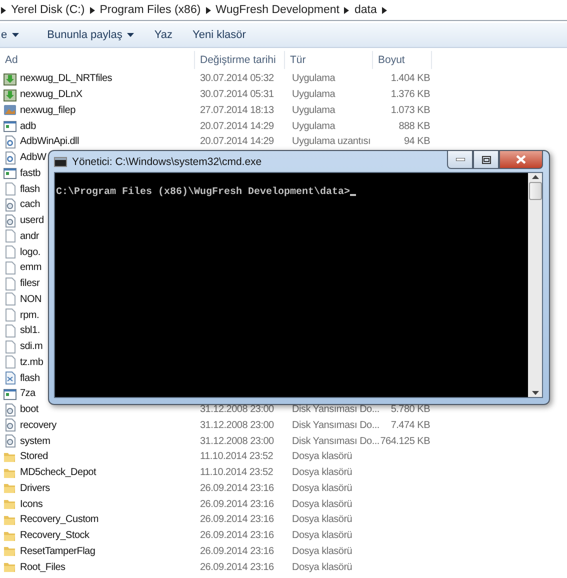 The image size is (567, 578). Describe the element at coordinates (329, 60) in the screenshot. I see `column-header: Tür` at that location.